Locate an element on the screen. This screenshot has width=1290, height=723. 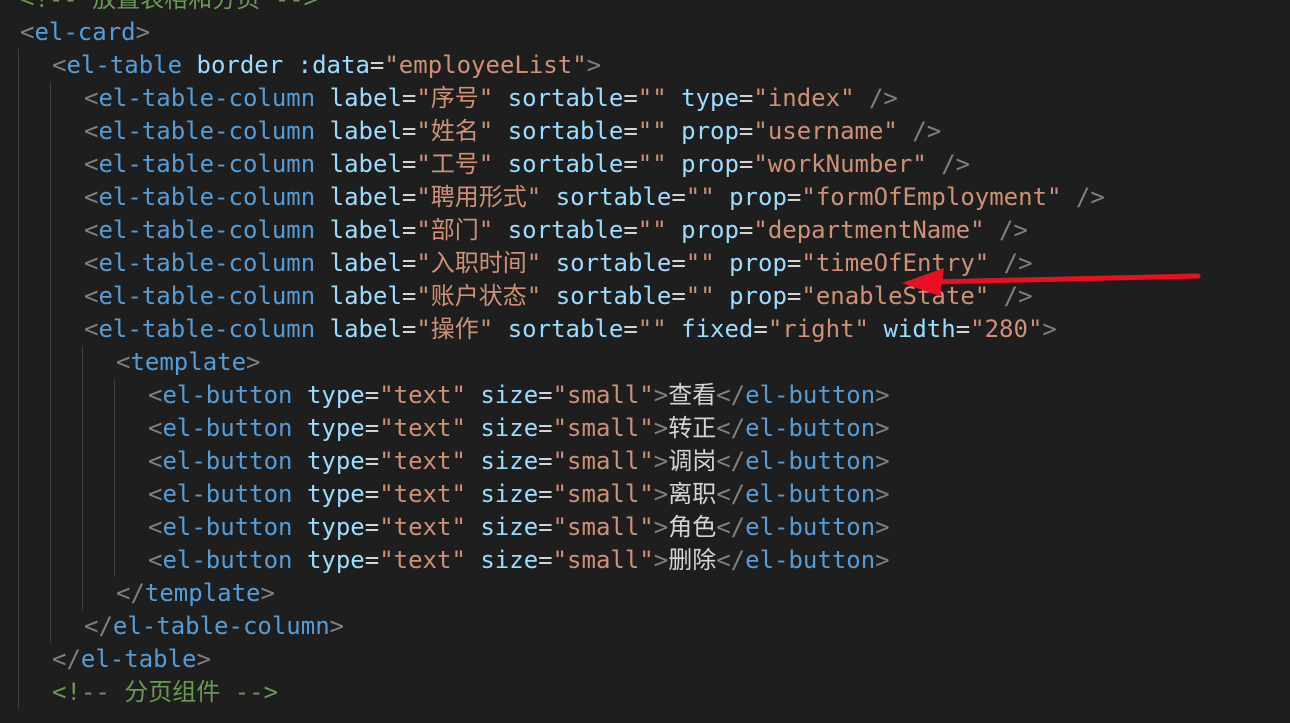
code-token: "280" is located at coordinates (1006, 329).